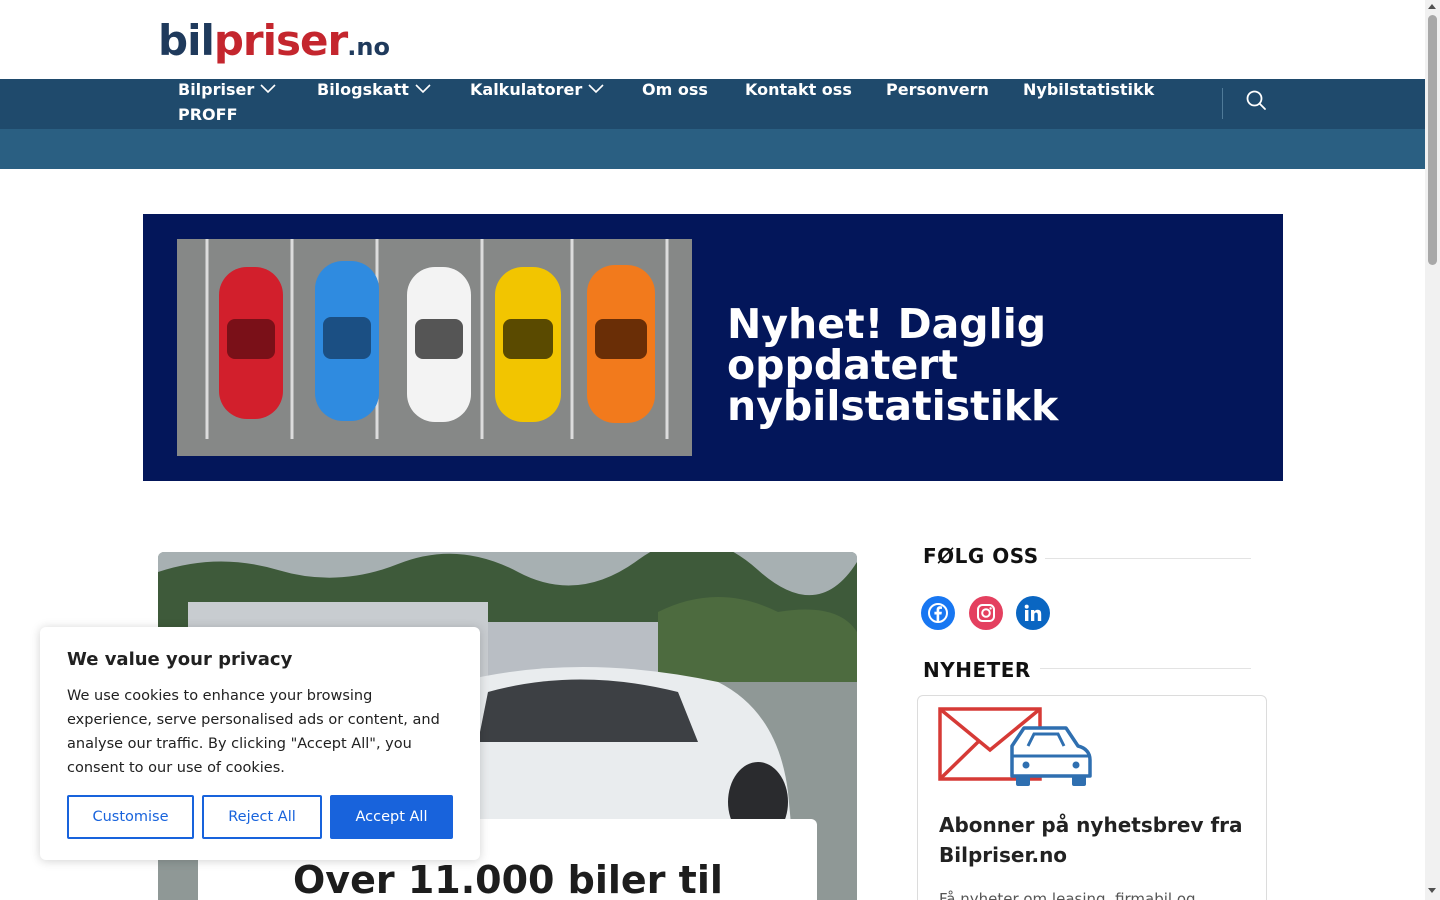 The image size is (1440, 900). I want to click on cookie-title: We value your privacy, so click(180, 659).